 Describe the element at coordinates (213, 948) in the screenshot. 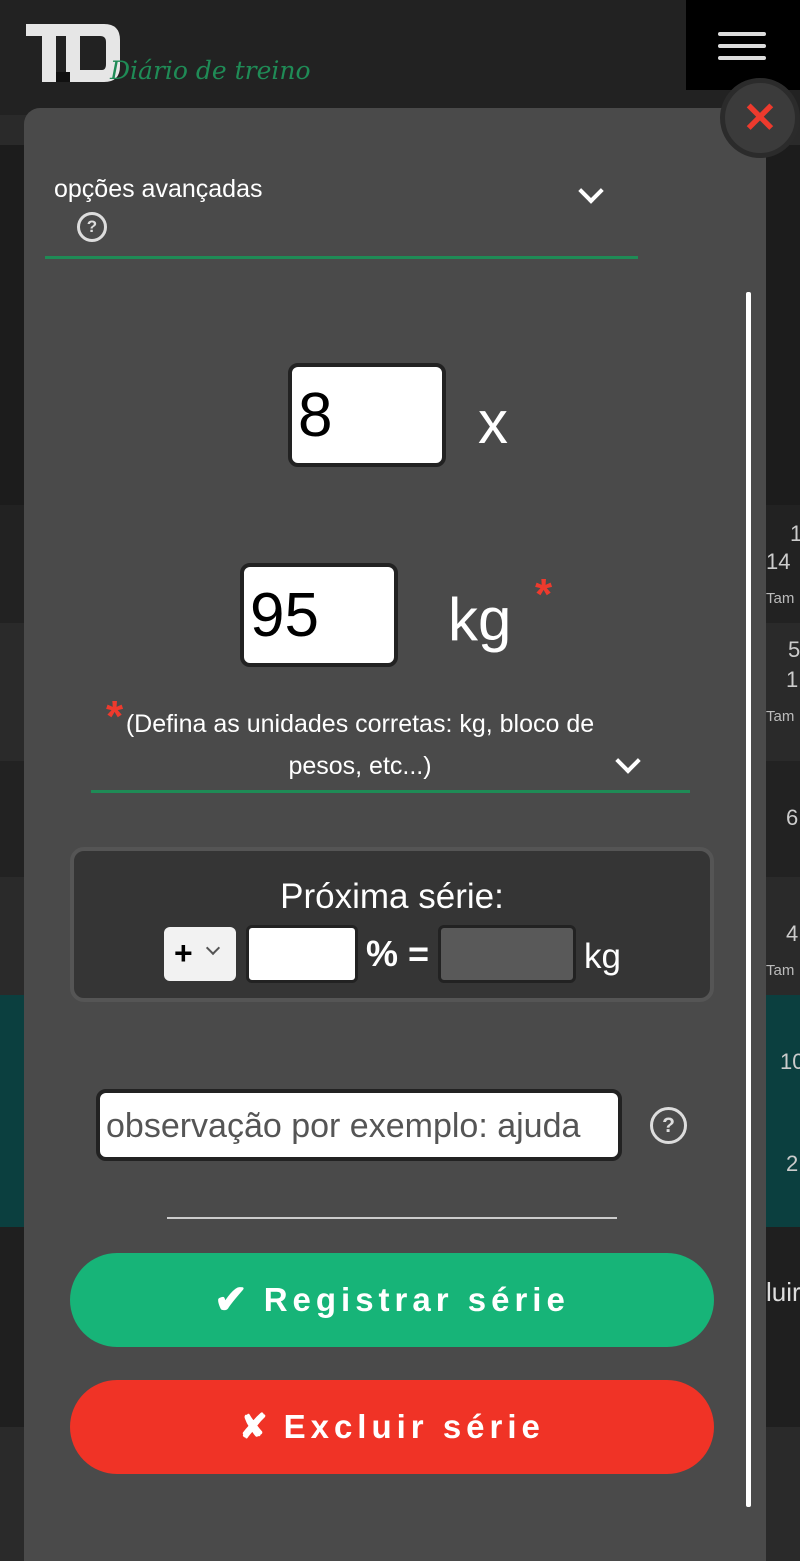

I see `chevron-down-icon` at that location.